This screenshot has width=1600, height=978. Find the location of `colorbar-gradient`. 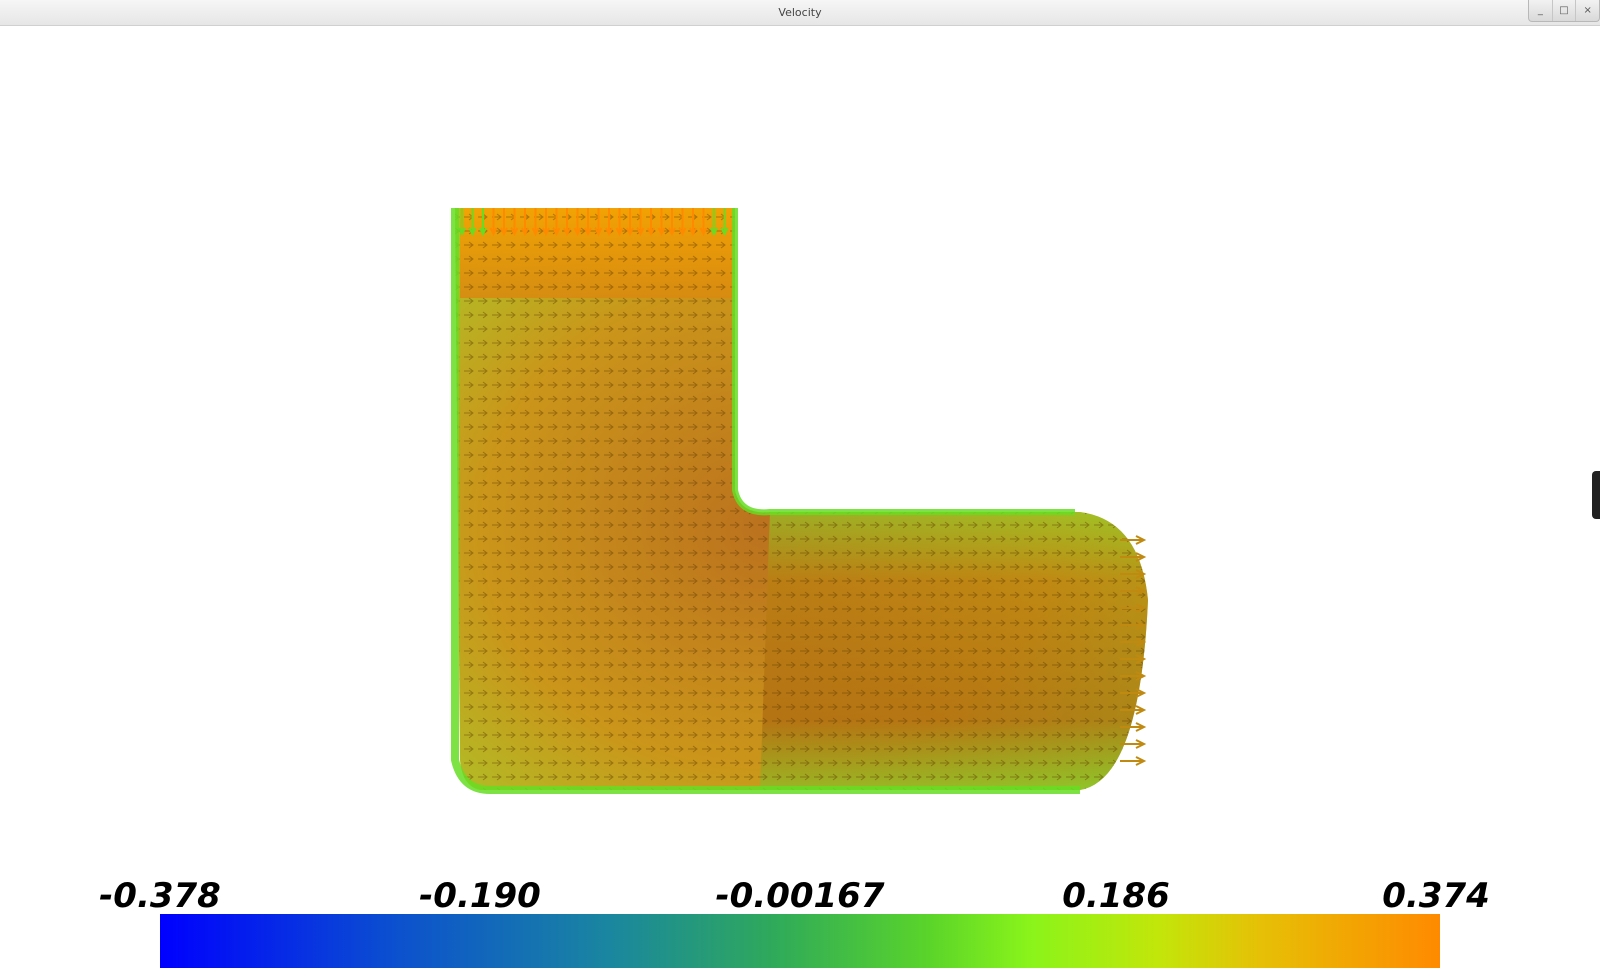

colorbar-gradient is located at coordinates (800, 941).